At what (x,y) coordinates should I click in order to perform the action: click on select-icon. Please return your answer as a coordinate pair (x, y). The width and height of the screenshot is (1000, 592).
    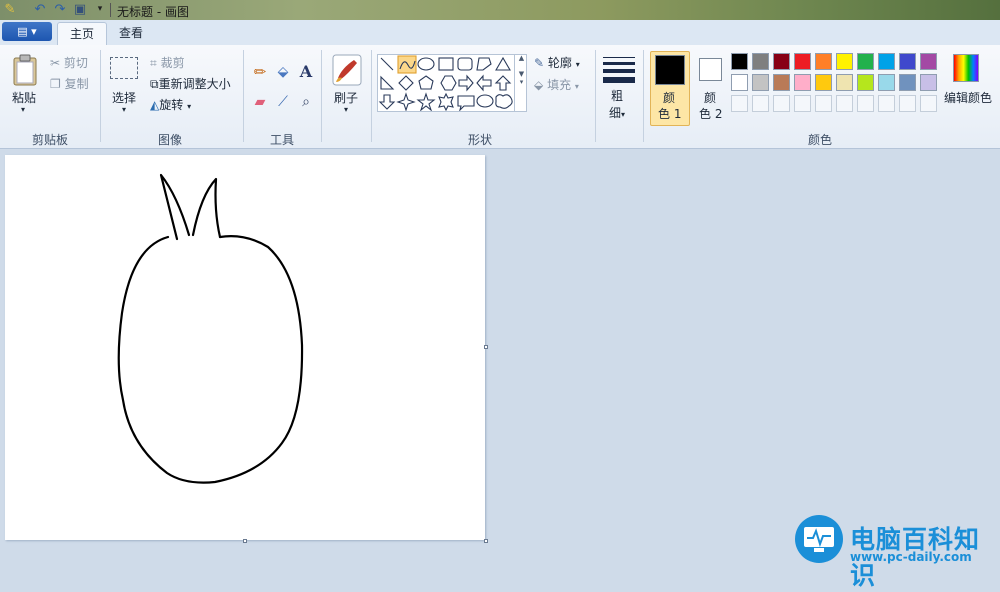
    Looking at the image, I should click on (124, 68).